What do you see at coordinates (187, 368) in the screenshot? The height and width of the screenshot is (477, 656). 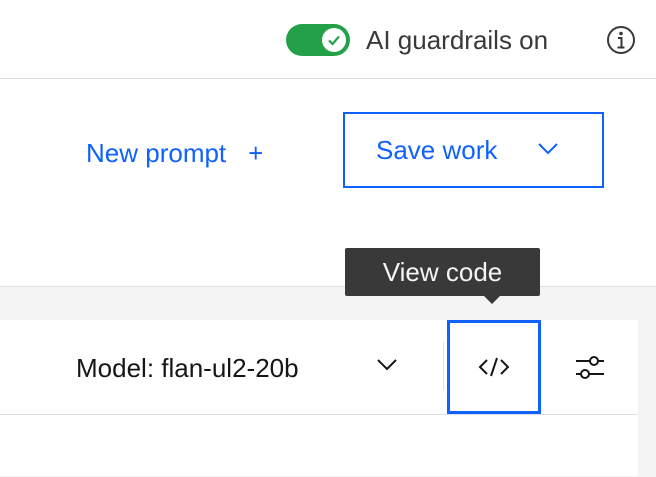 I see `model-selector: Model: flan-ul2-20b` at bounding box center [187, 368].